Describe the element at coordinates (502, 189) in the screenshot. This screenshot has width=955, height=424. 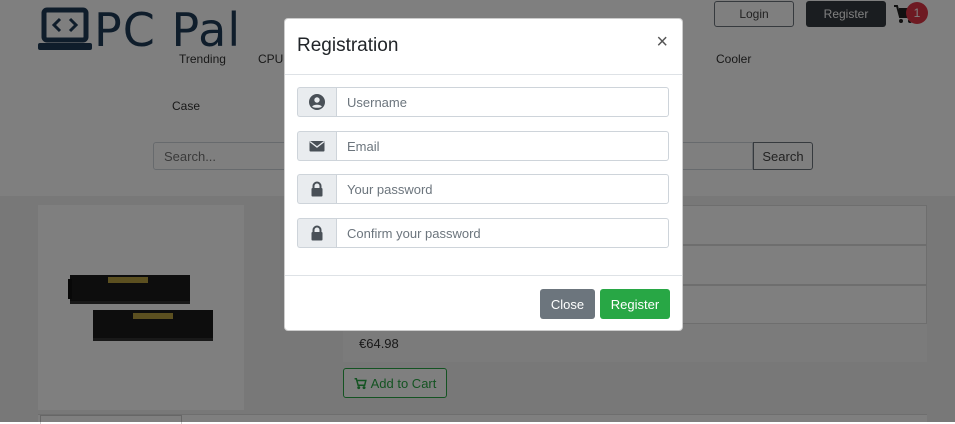
I see `password-input` at that location.